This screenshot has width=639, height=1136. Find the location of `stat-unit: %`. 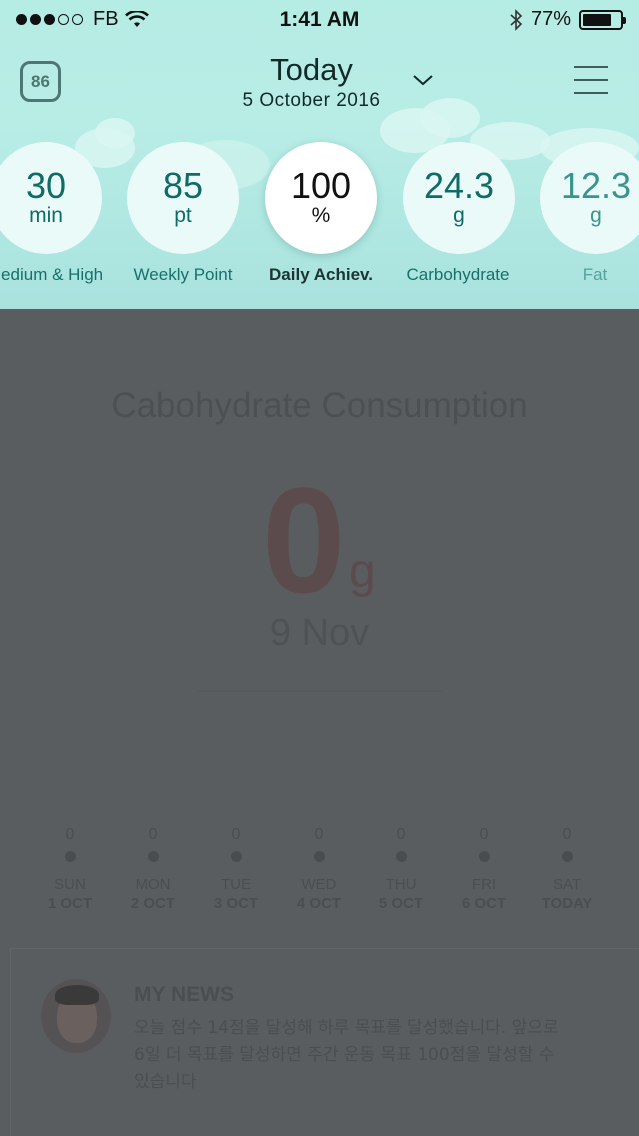

stat-unit: % is located at coordinates (321, 215).